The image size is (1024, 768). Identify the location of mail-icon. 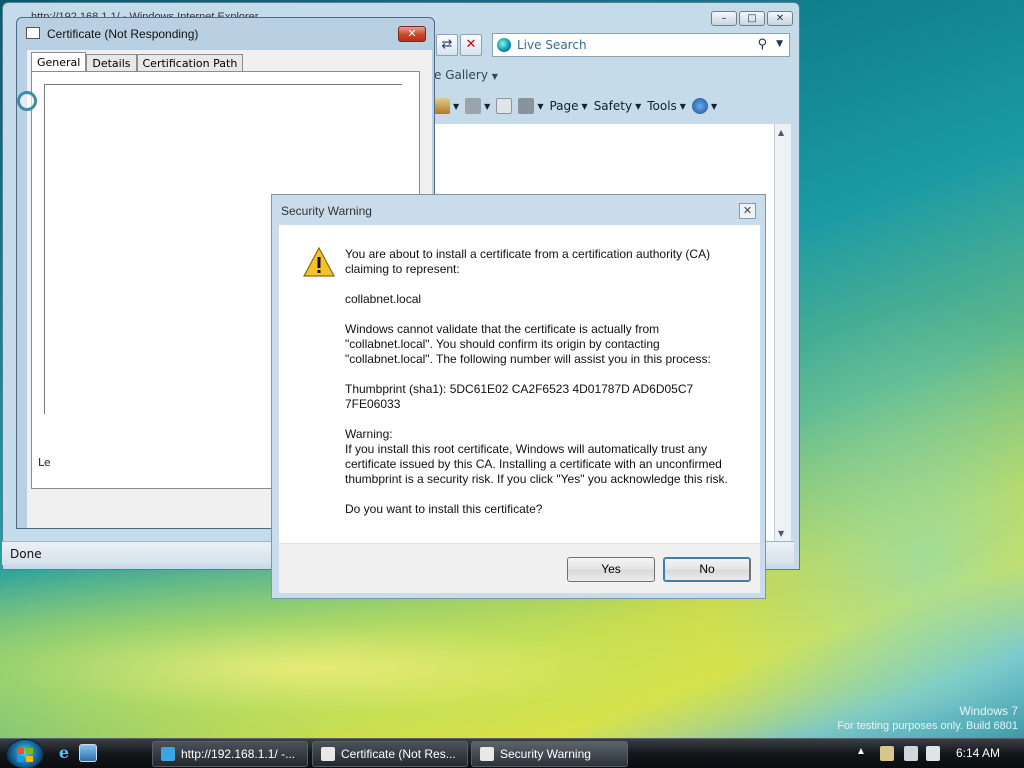
(504, 106).